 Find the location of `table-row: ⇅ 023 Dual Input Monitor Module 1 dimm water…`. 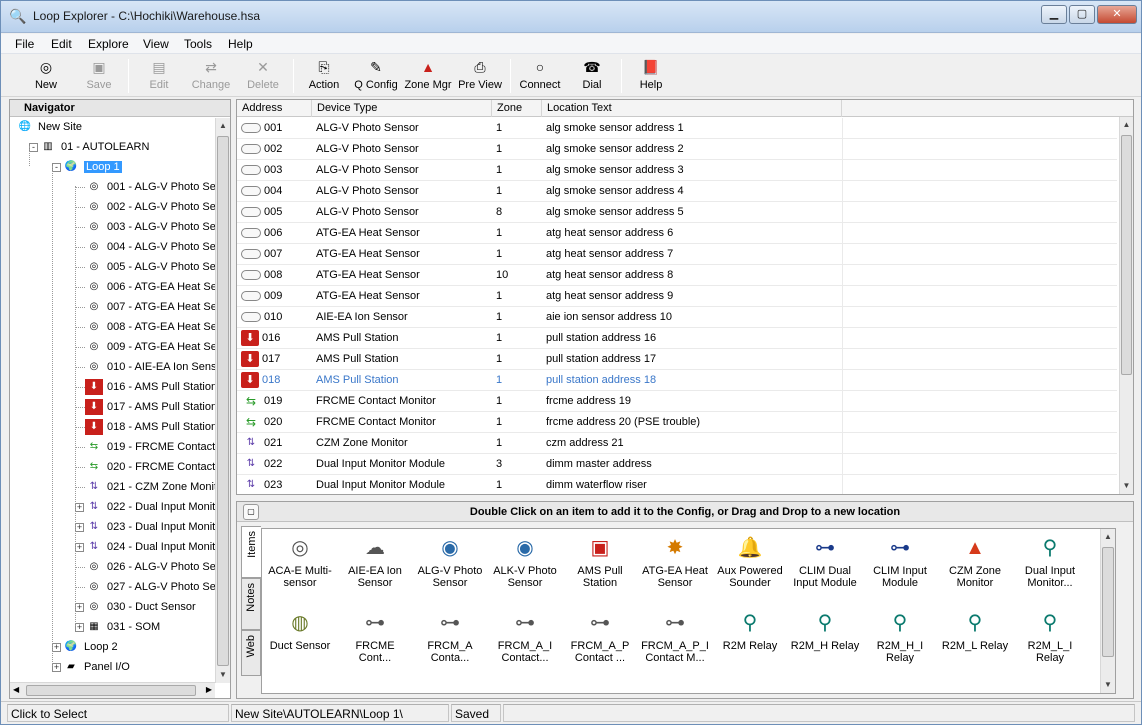

table-row: ⇅ 023 Dual Input Monitor Module 1 dimm water… is located at coordinates (677, 484).